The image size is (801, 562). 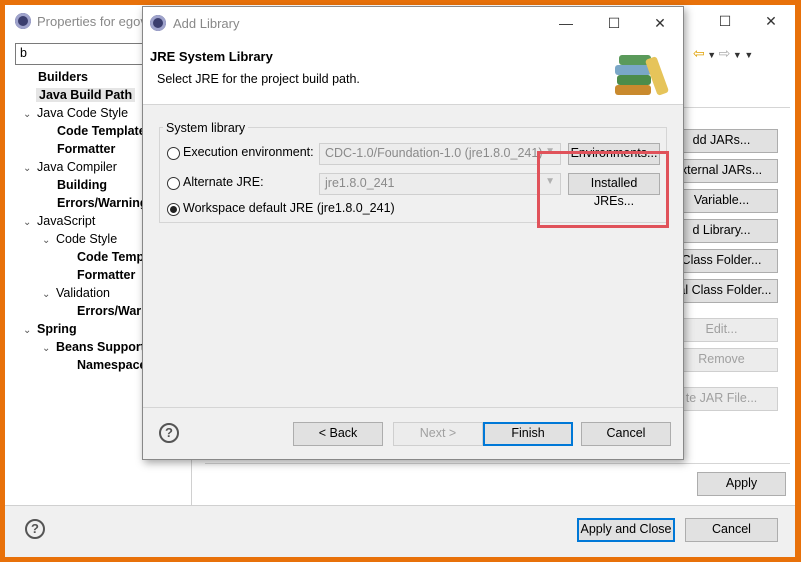 What do you see at coordinates (102, 203) in the screenshot?
I see `tree-item: Errors/Warning` at bounding box center [102, 203].